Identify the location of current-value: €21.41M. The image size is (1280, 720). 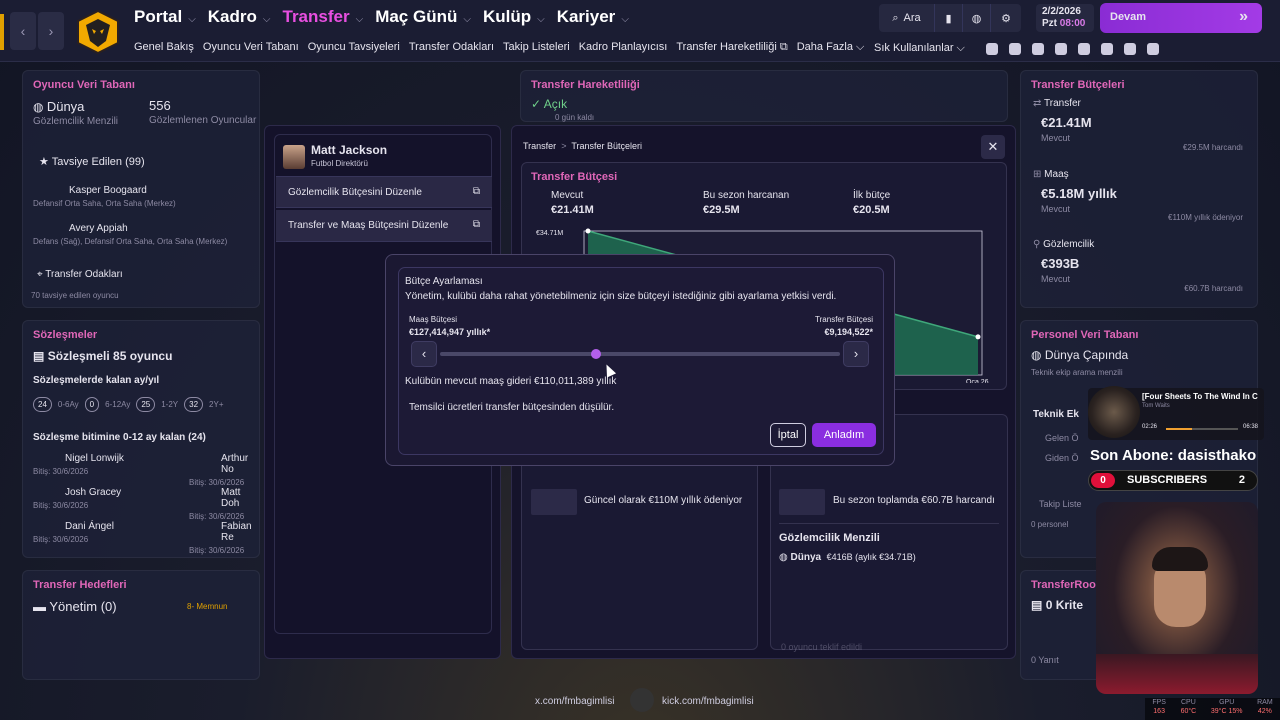
(572, 210).